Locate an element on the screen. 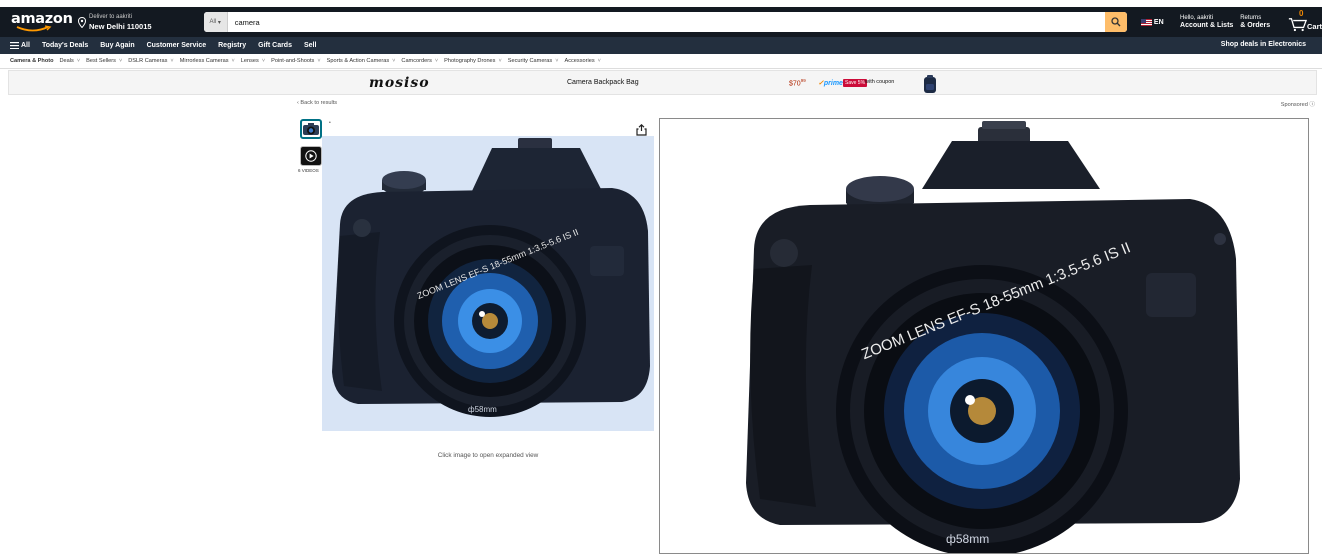 This screenshot has height=554, width=1322. subnav-accessories: Accessories ˅ is located at coordinates (582, 61).